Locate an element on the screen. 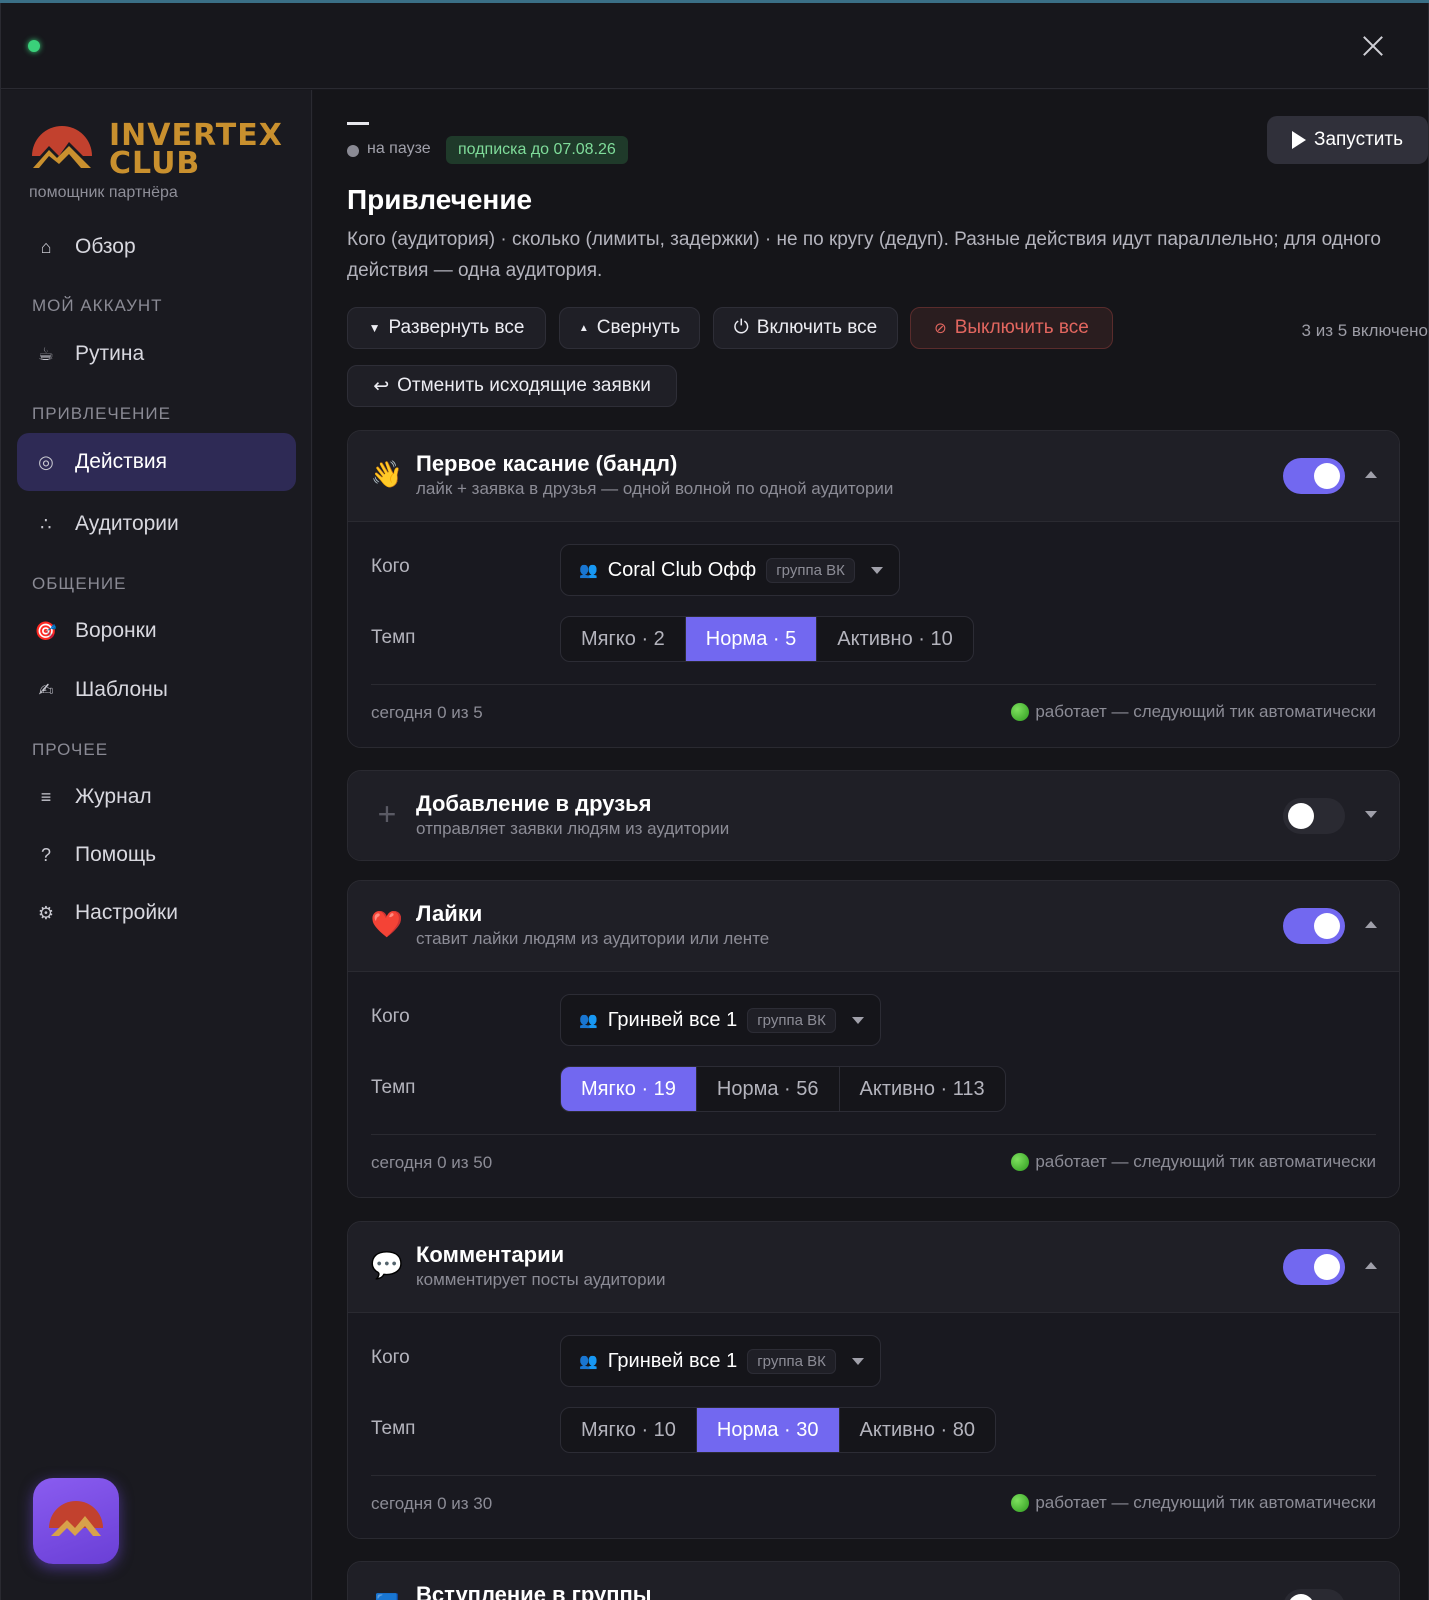 This screenshot has width=1429, height=1600. sidebar-item-help: ? Помощь is located at coordinates (156, 855).